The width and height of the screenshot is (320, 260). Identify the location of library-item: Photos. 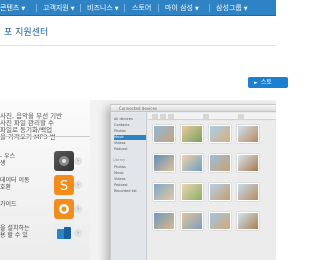
(130, 167).